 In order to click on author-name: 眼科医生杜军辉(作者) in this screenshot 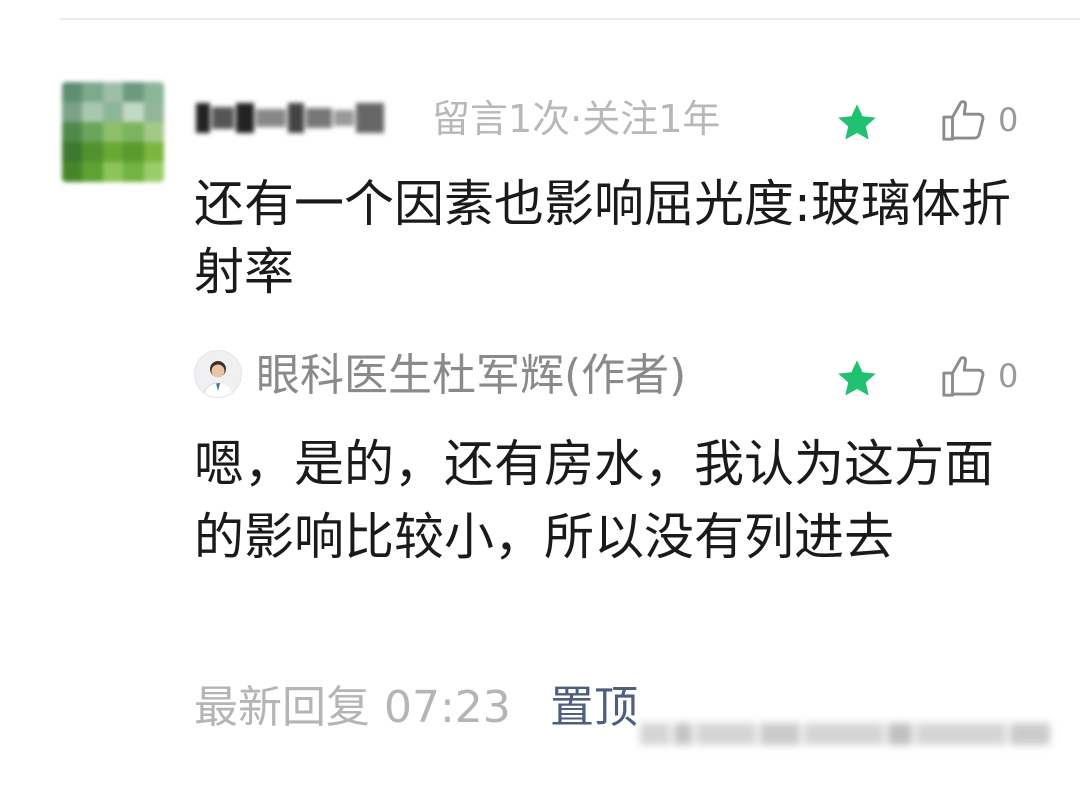, I will do `click(471, 375)`.